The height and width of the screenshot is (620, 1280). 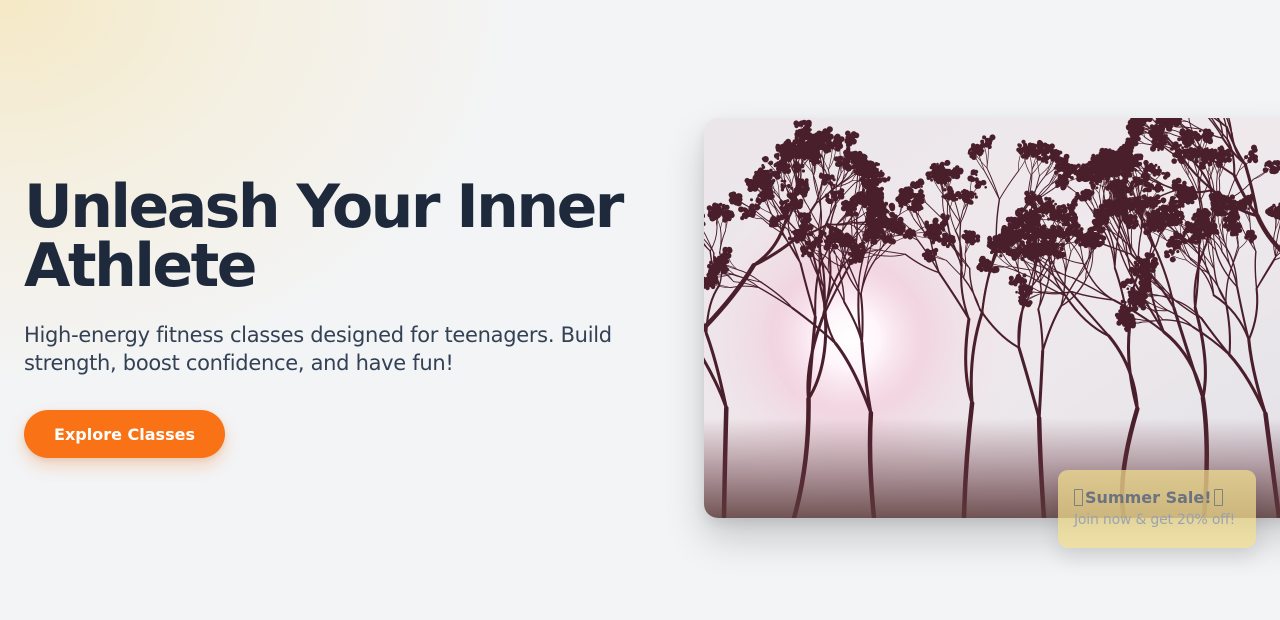 What do you see at coordinates (1078, 497) in the screenshot?
I see `sun-emoji-icon` at bounding box center [1078, 497].